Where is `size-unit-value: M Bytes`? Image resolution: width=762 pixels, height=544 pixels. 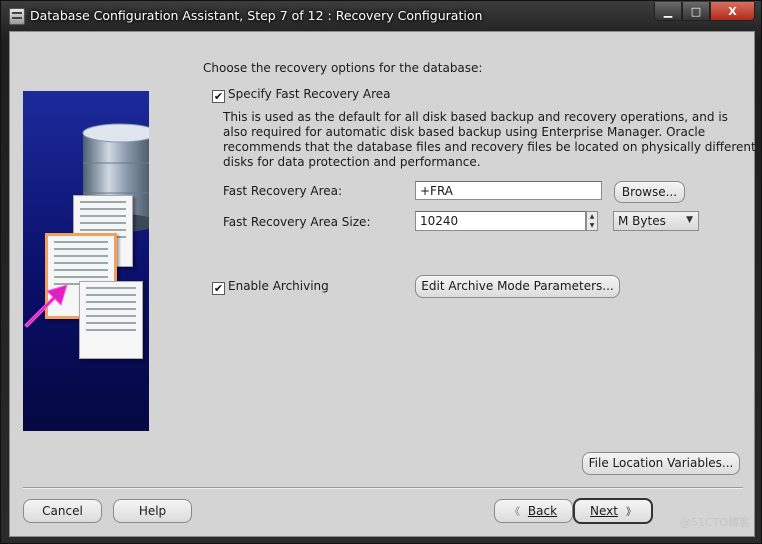
size-unit-value: M Bytes is located at coordinates (642, 221).